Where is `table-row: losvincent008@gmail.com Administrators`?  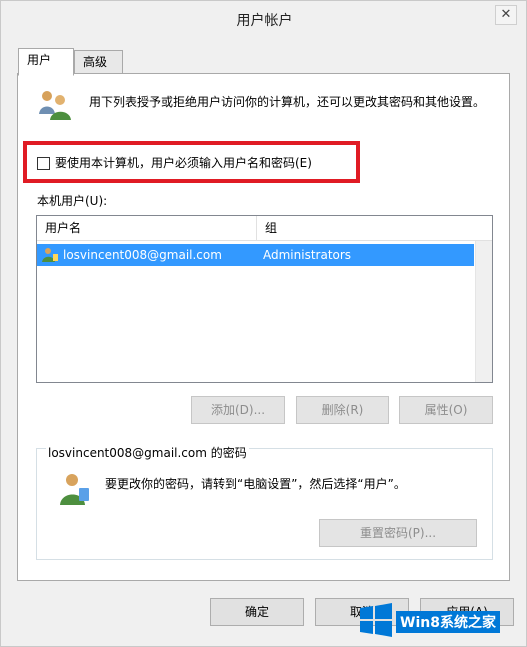 table-row: losvincent008@gmail.com Administrators is located at coordinates (255, 255).